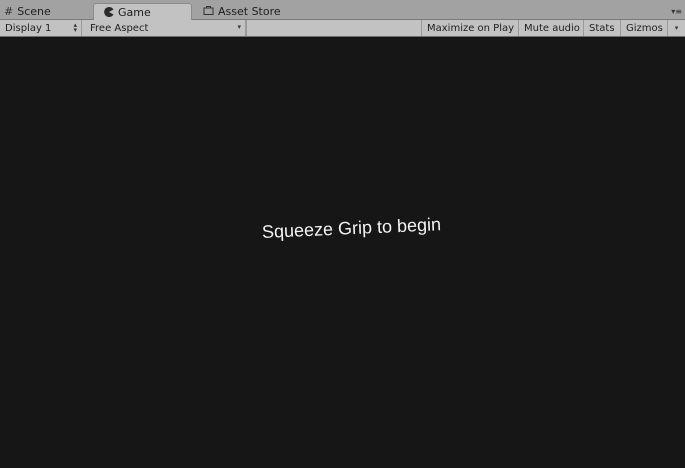  I want to click on tab-scene: # Scene, so click(27, 11).